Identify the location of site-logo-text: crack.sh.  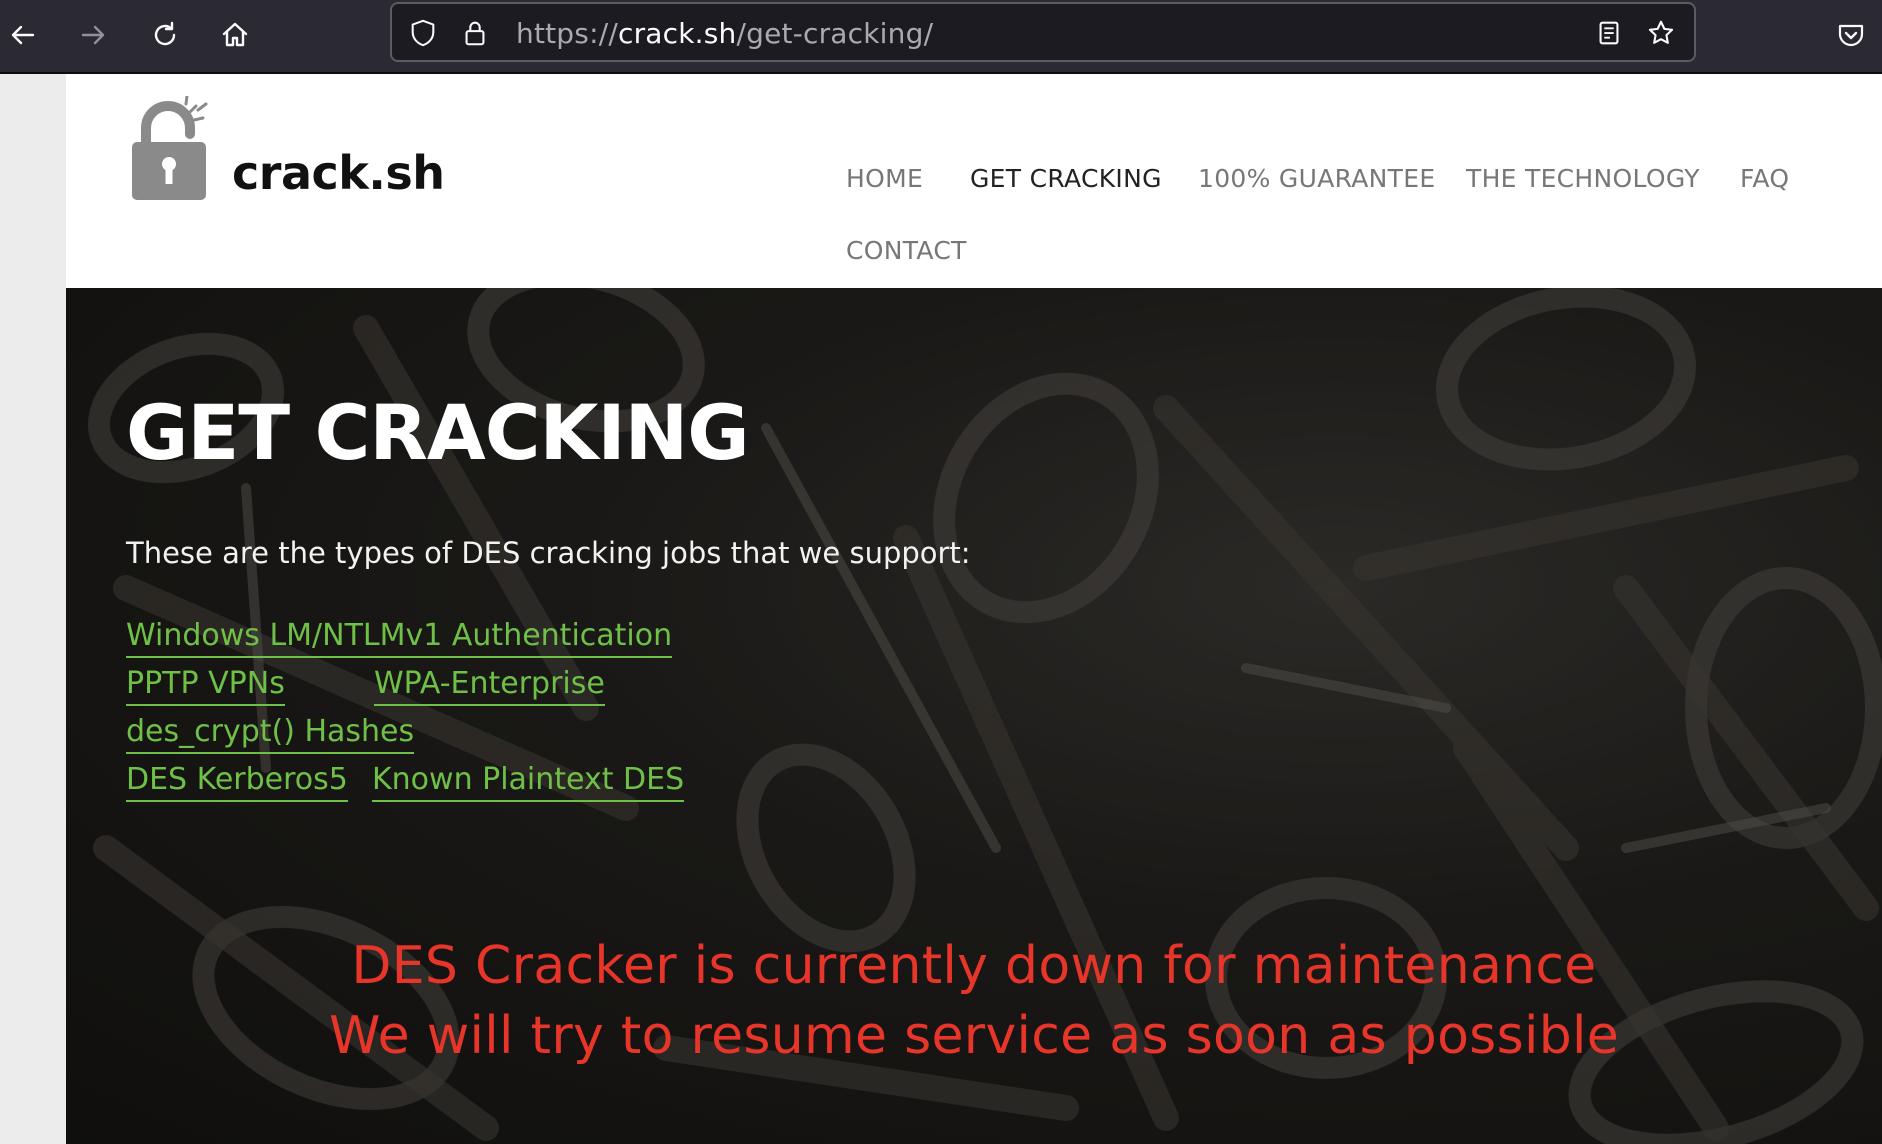
(338, 173).